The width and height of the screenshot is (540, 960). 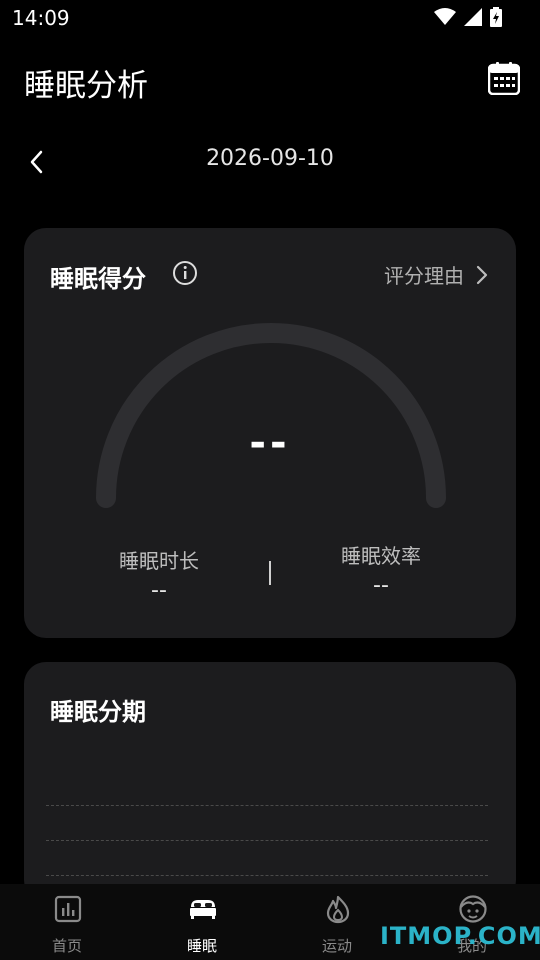 What do you see at coordinates (86, 86) in the screenshot?
I see `page-title: 睡眠分析` at bounding box center [86, 86].